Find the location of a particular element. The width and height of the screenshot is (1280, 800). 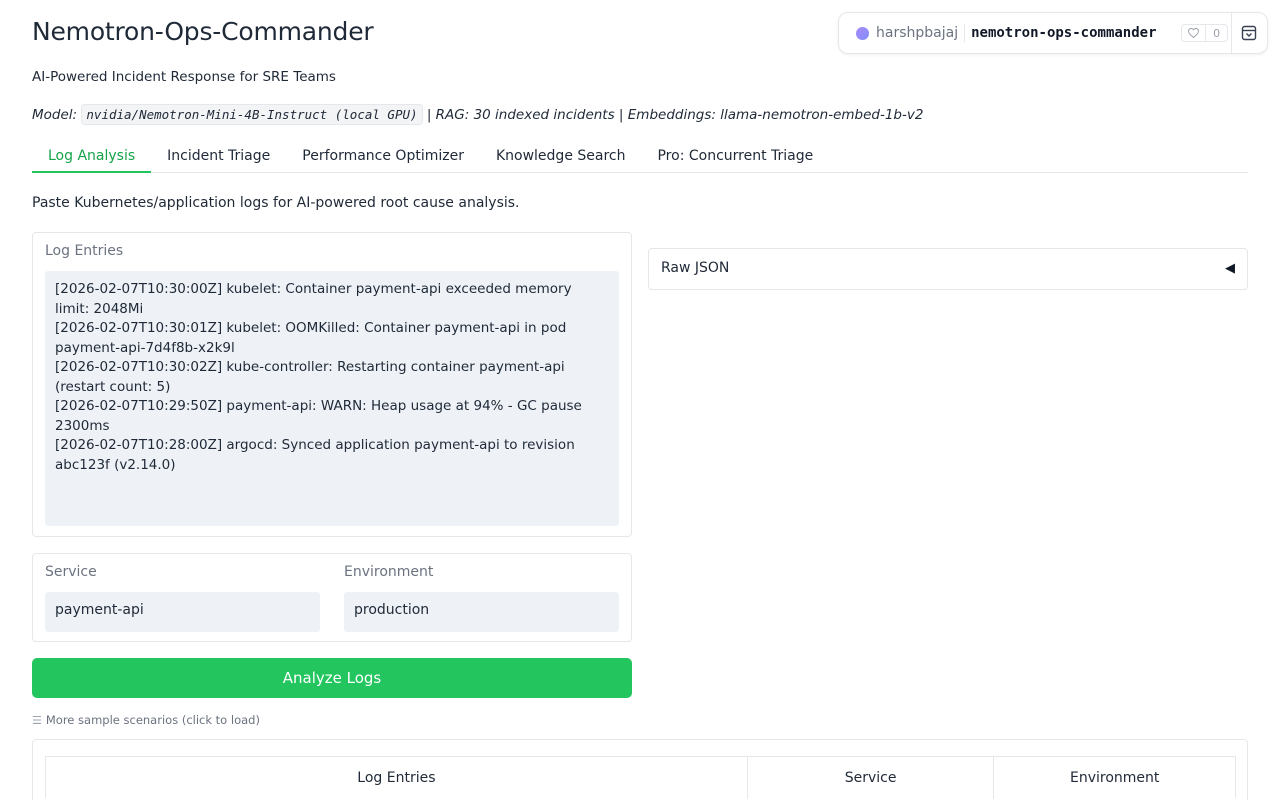

space-badge: harshpbajaj nemotron-ops-commander 0 is located at coordinates (1053, 33).